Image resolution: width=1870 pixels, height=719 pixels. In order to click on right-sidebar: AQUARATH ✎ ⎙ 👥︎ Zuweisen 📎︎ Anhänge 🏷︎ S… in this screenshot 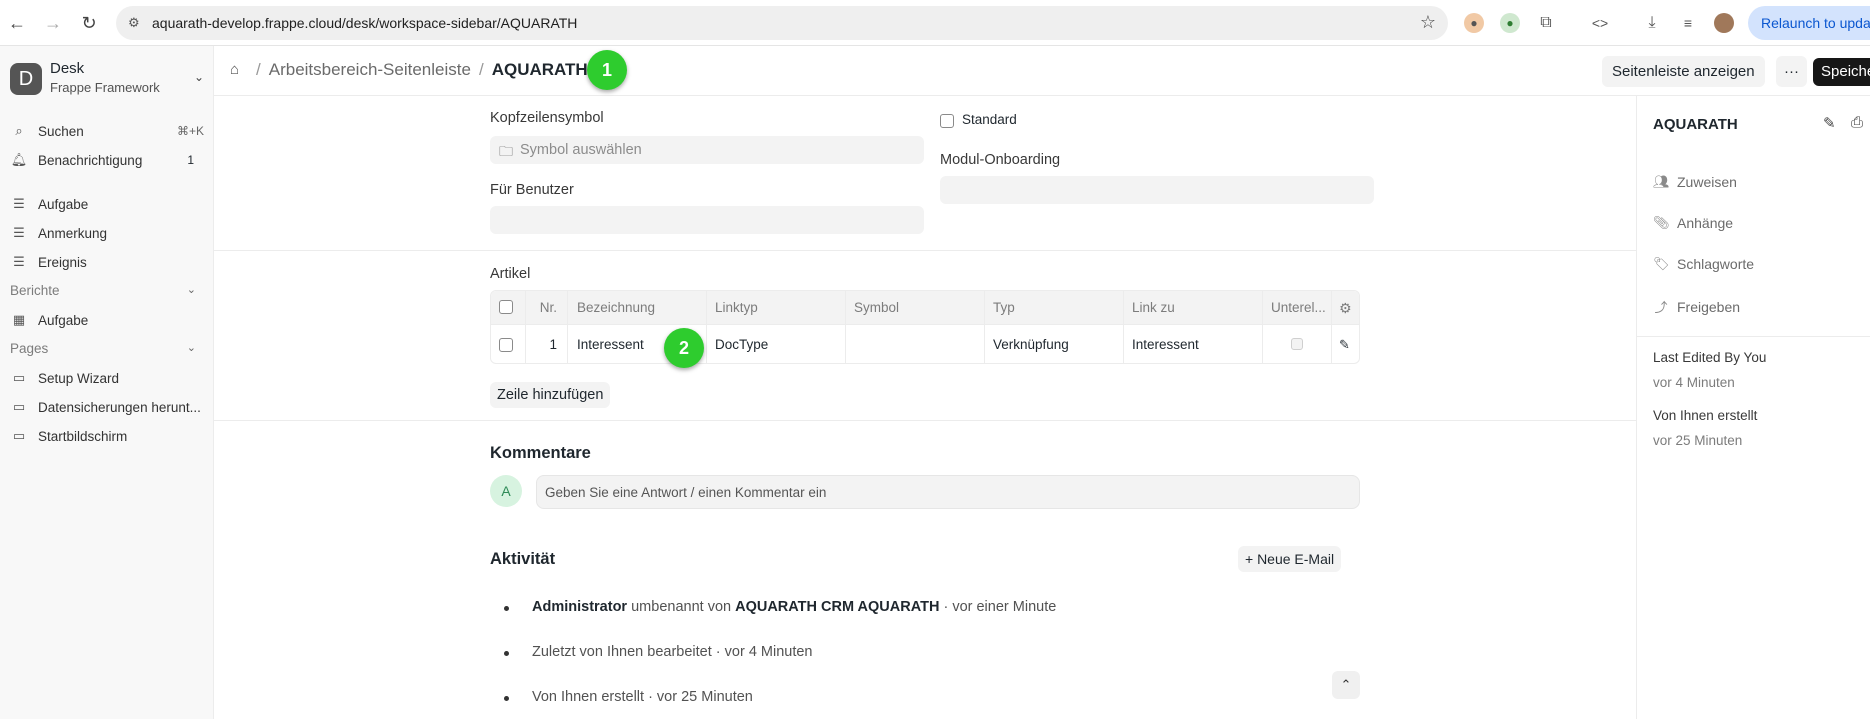, I will do `click(1753, 407)`.